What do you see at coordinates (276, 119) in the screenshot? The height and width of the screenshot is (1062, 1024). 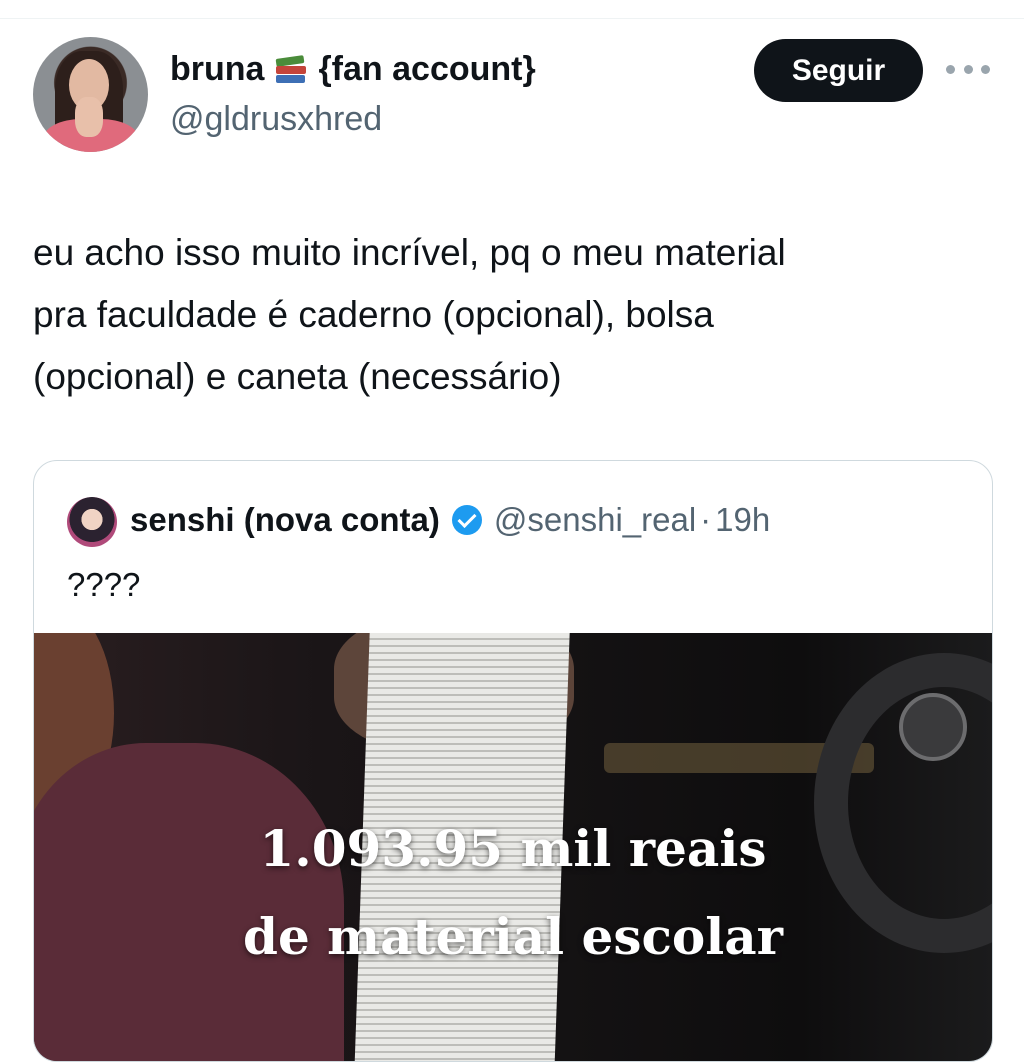 I see `author-handle: @gldrusxhred` at bounding box center [276, 119].